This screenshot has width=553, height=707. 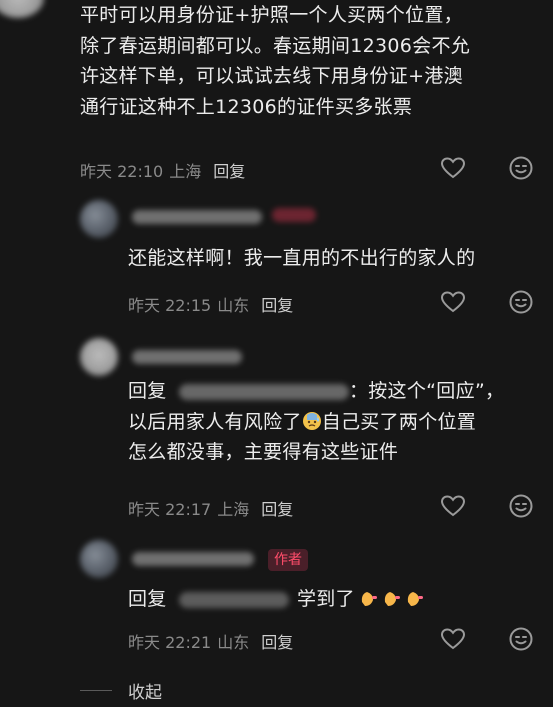 What do you see at coordinates (246, 106) in the screenshot?
I see `comment-line: 通行证这种不上12306的证件买多张票` at bounding box center [246, 106].